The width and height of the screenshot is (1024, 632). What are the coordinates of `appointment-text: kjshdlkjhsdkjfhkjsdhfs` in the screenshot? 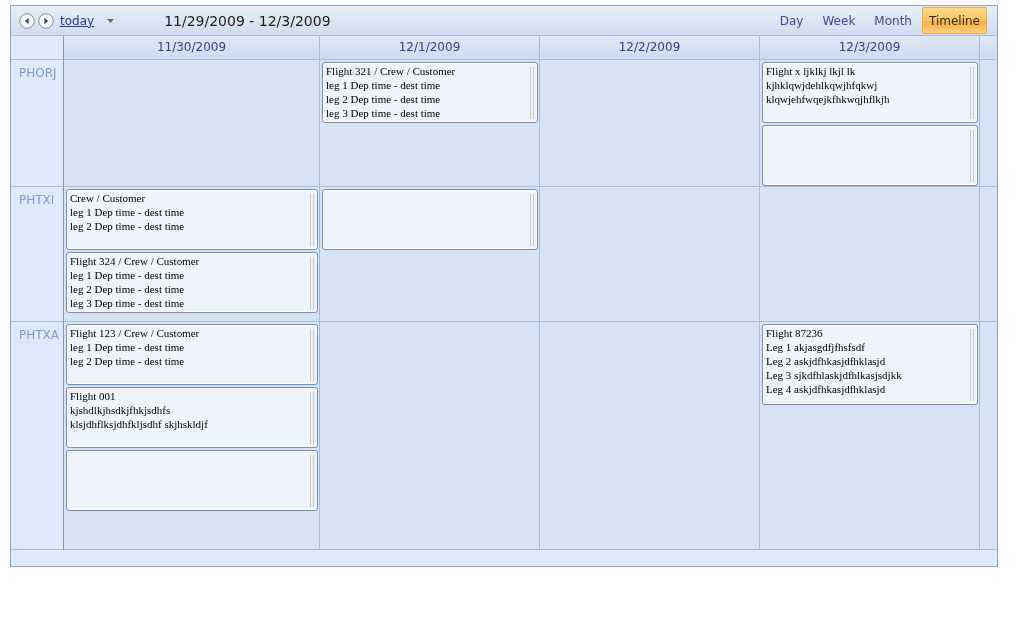 It's located at (120, 410).